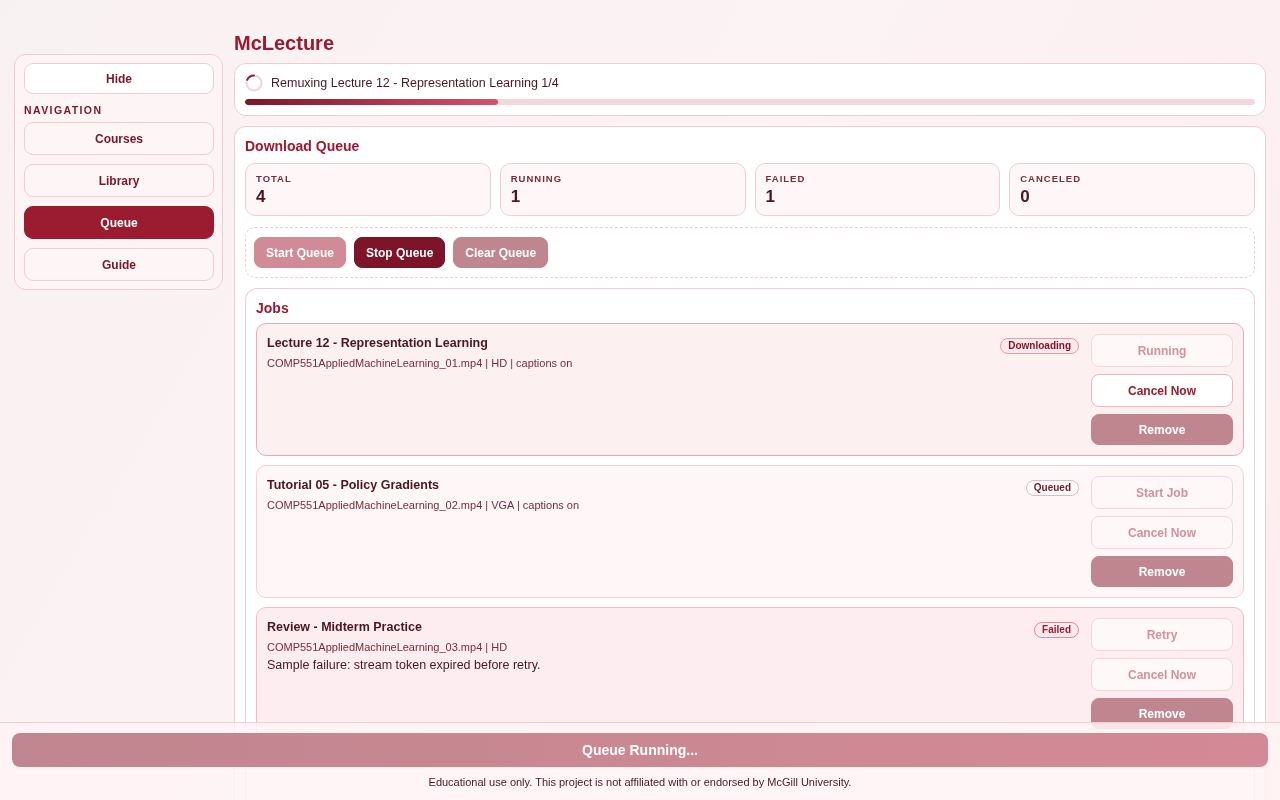  What do you see at coordinates (1052, 488) in the screenshot?
I see `status-badge: Queued` at bounding box center [1052, 488].